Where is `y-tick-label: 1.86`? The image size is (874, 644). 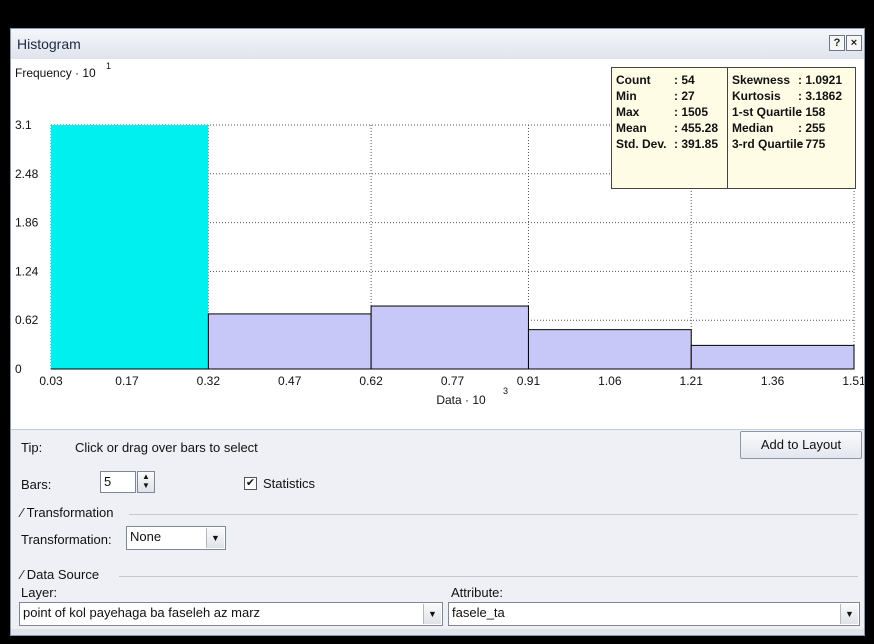
y-tick-label: 1.86 is located at coordinates (27, 223).